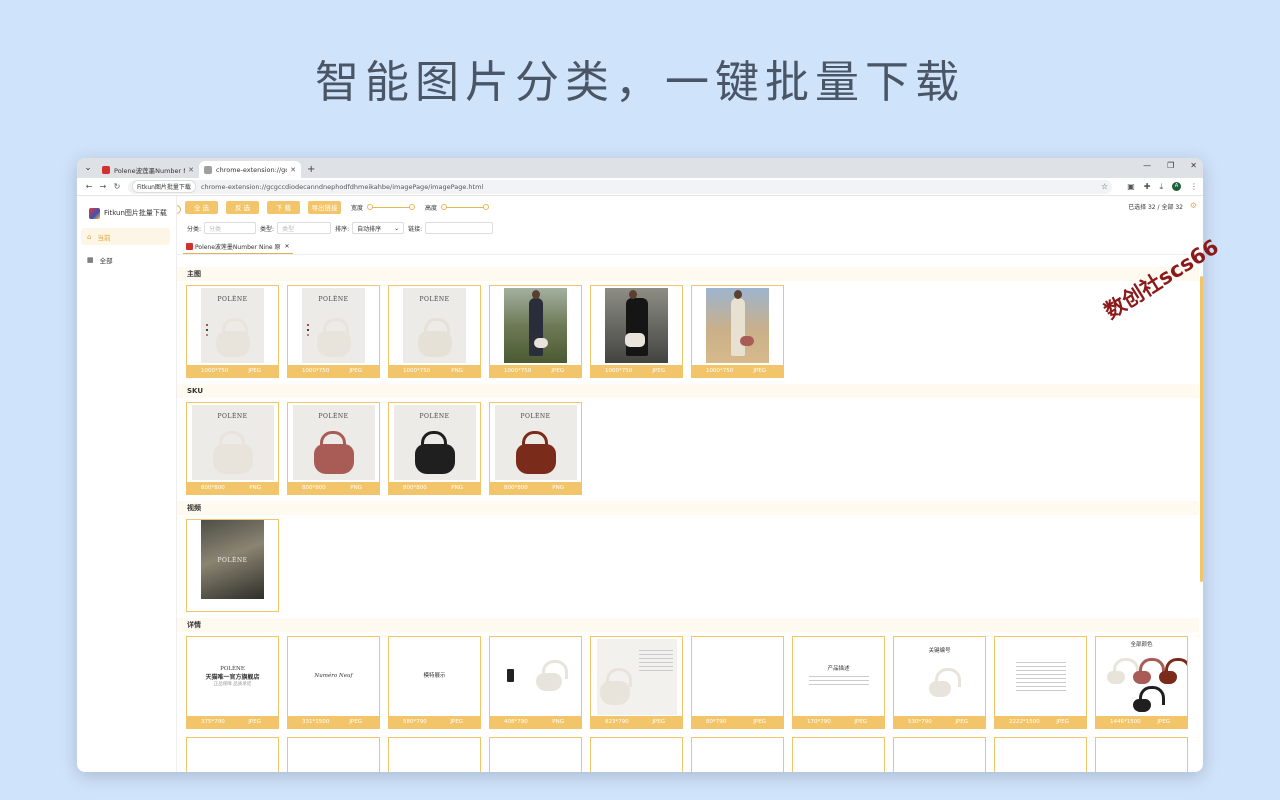  Describe the element at coordinates (1176, 186) in the screenshot. I see `profile-avatar: A` at that location.